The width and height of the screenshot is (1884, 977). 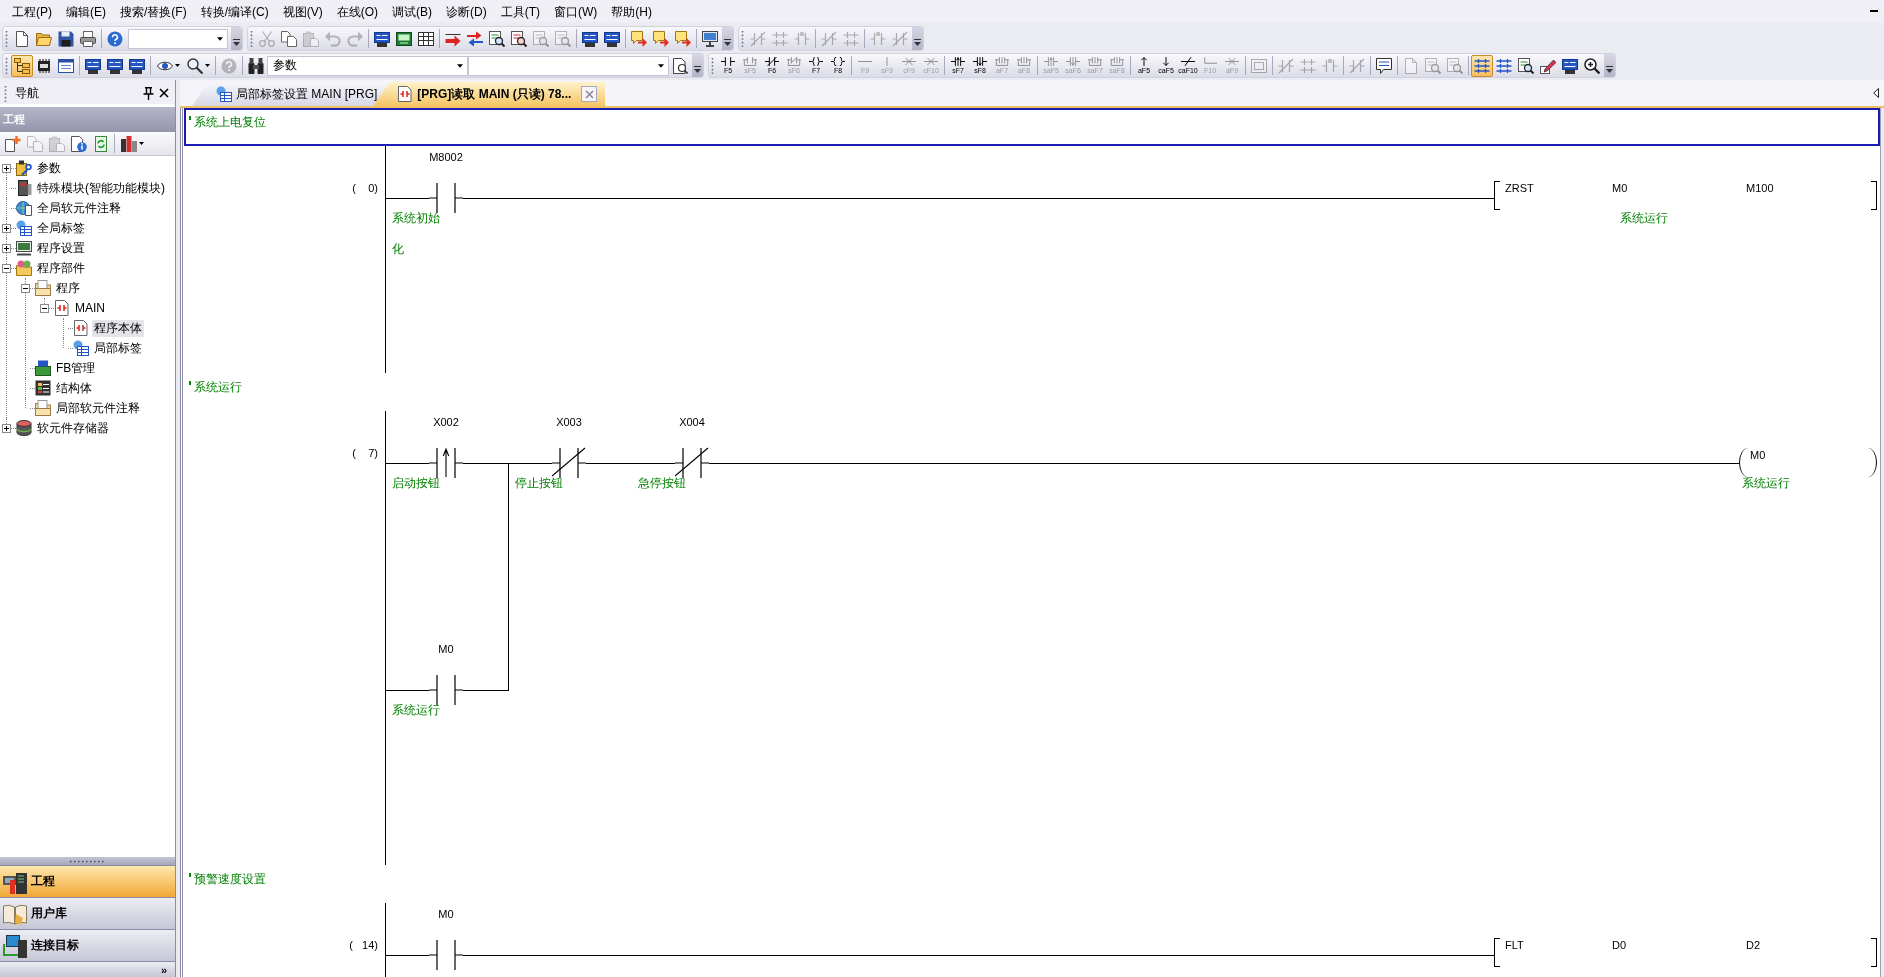 I want to click on menu-item: 工具(T), so click(x=520, y=11).